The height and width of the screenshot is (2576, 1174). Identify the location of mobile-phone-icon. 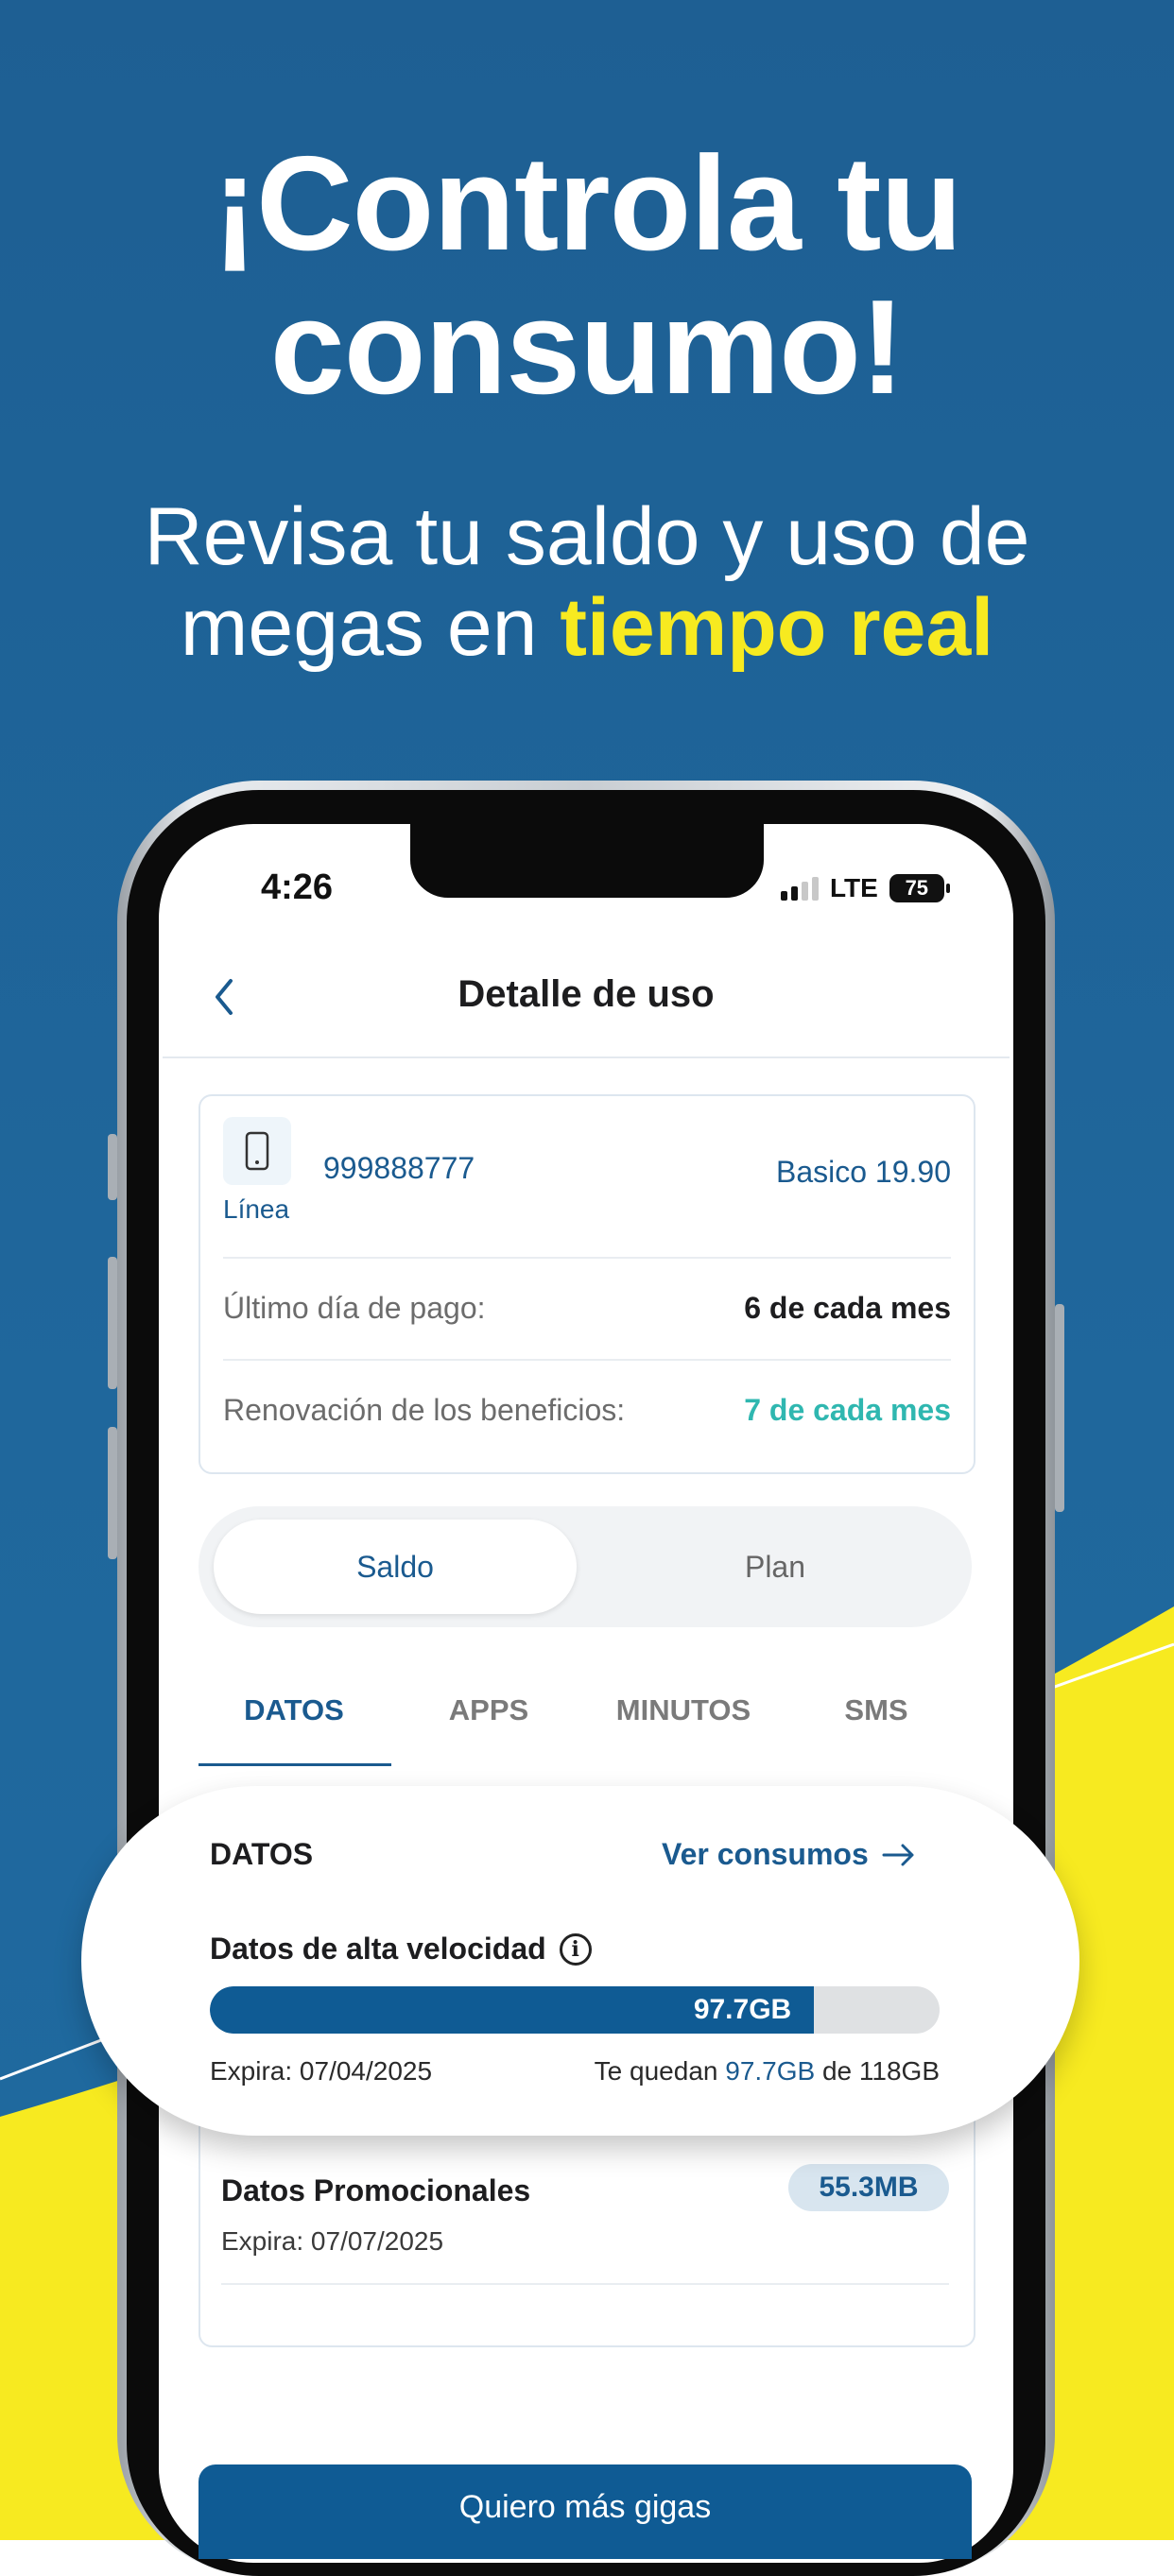
(257, 1151).